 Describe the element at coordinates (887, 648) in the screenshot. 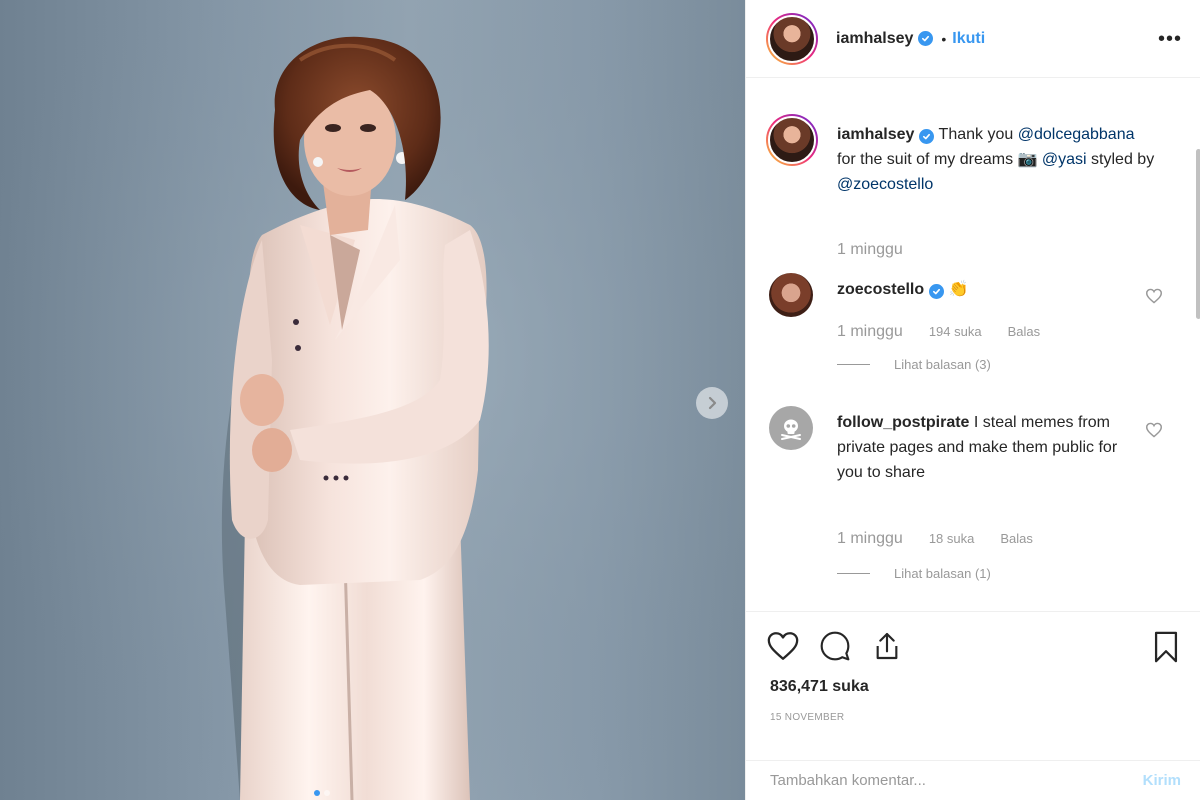

I see `share-icon` at that location.